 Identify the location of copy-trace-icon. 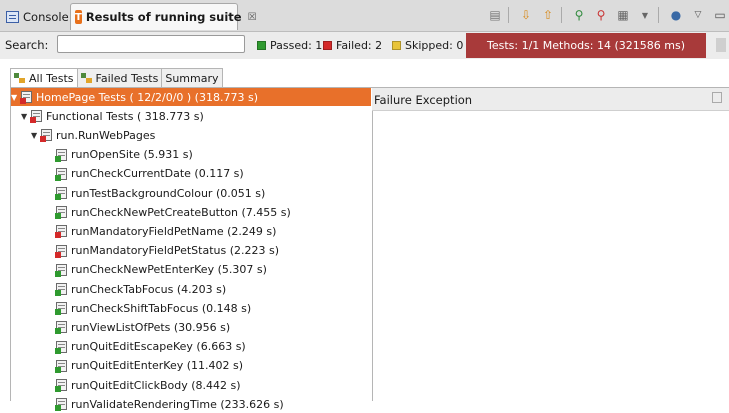
(717, 97).